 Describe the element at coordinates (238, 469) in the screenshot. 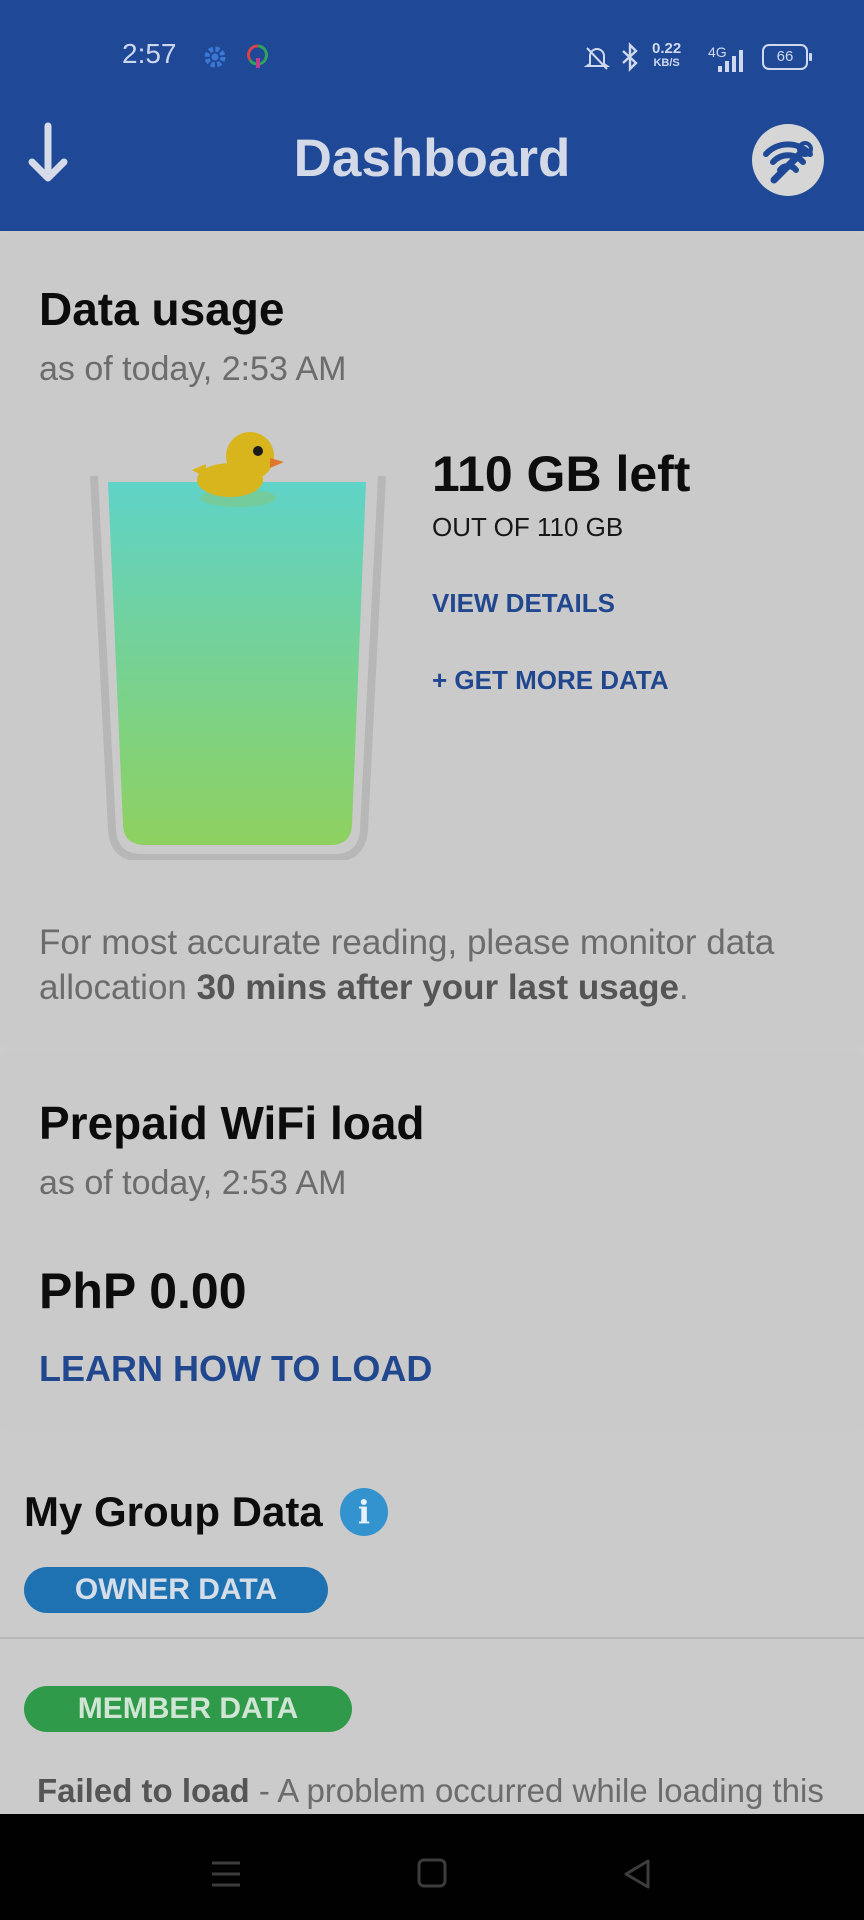

I see `rubber-duck-icon` at that location.